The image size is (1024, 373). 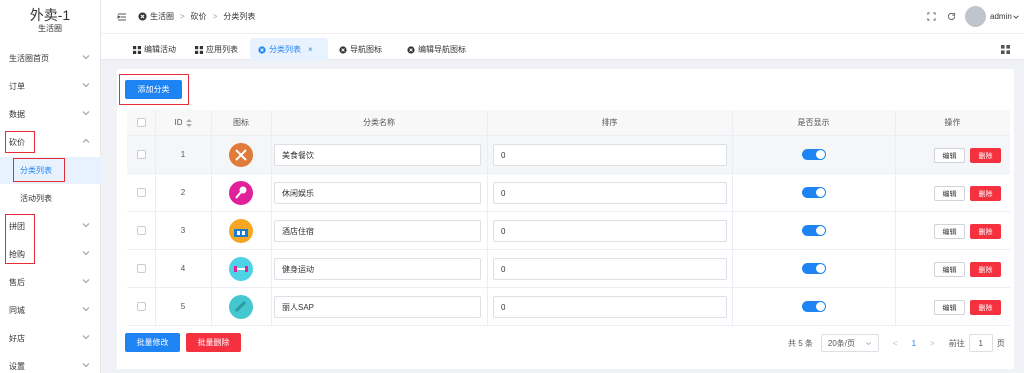 What do you see at coordinates (199, 16) in the screenshot?
I see `breadcrumb-item: 砍价` at bounding box center [199, 16].